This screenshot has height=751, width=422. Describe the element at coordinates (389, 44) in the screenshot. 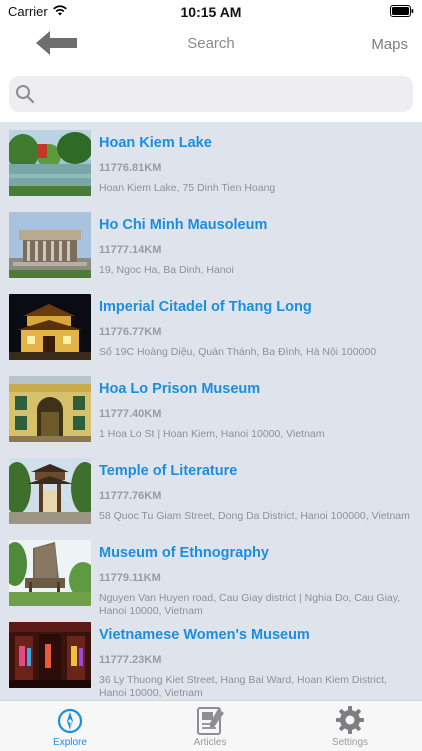

I see `maps-button: Maps` at that location.